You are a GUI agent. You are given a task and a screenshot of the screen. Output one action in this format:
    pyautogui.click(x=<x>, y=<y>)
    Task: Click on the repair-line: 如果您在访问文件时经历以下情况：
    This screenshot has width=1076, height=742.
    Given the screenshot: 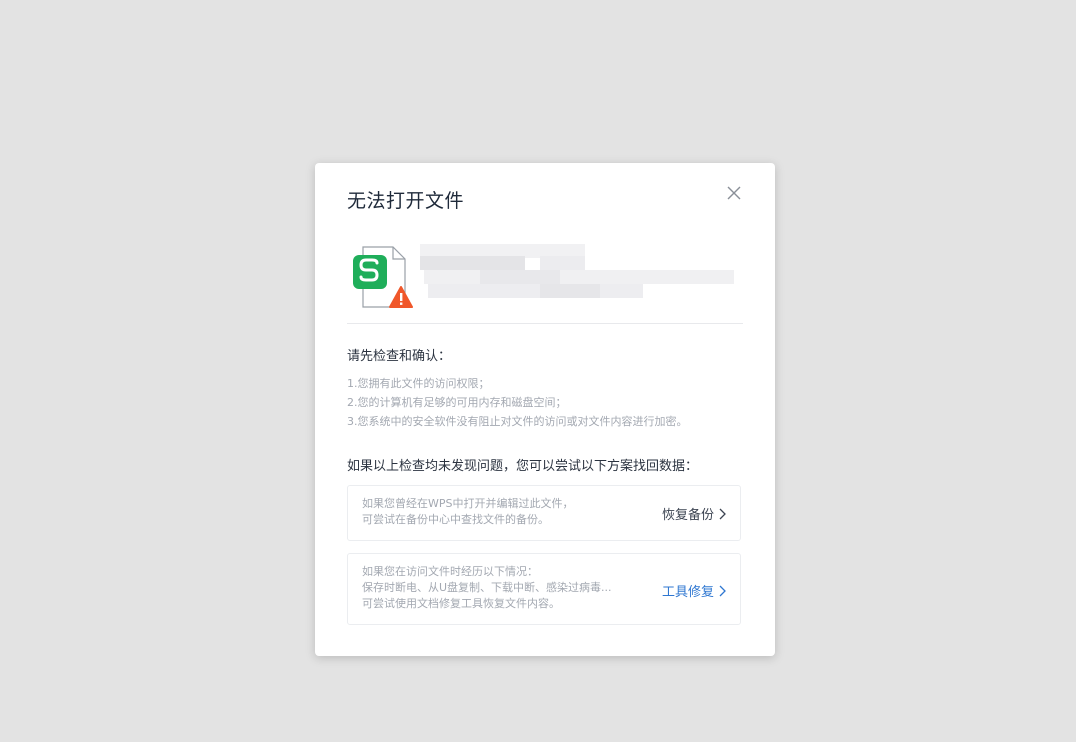 What is the action you would take?
    pyautogui.click(x=450, y=571)
    